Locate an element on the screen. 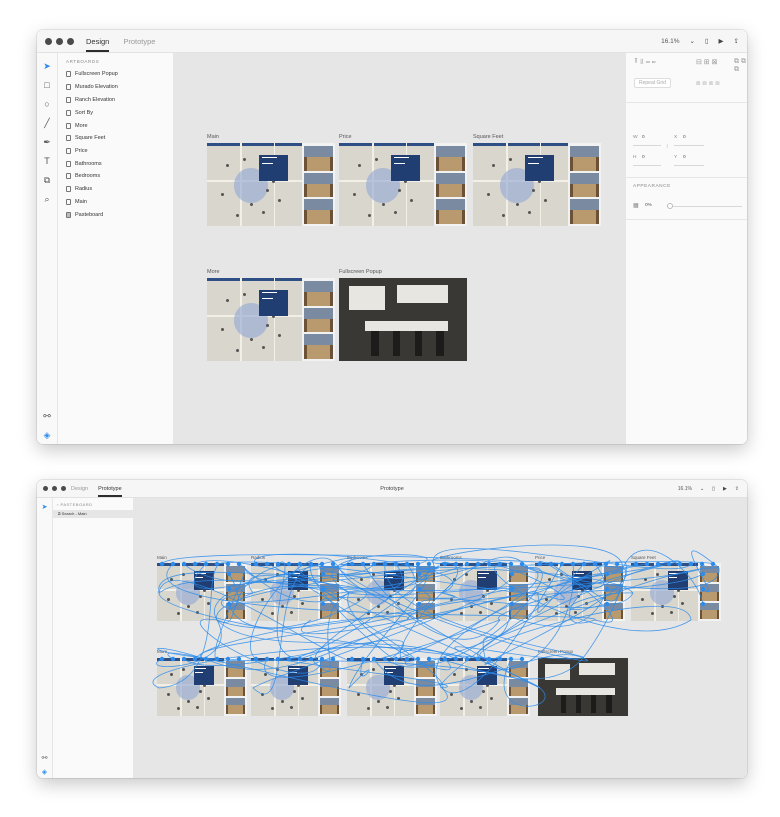 The image size is (780, 817). artboard-main is located at coordinates (271, 184).